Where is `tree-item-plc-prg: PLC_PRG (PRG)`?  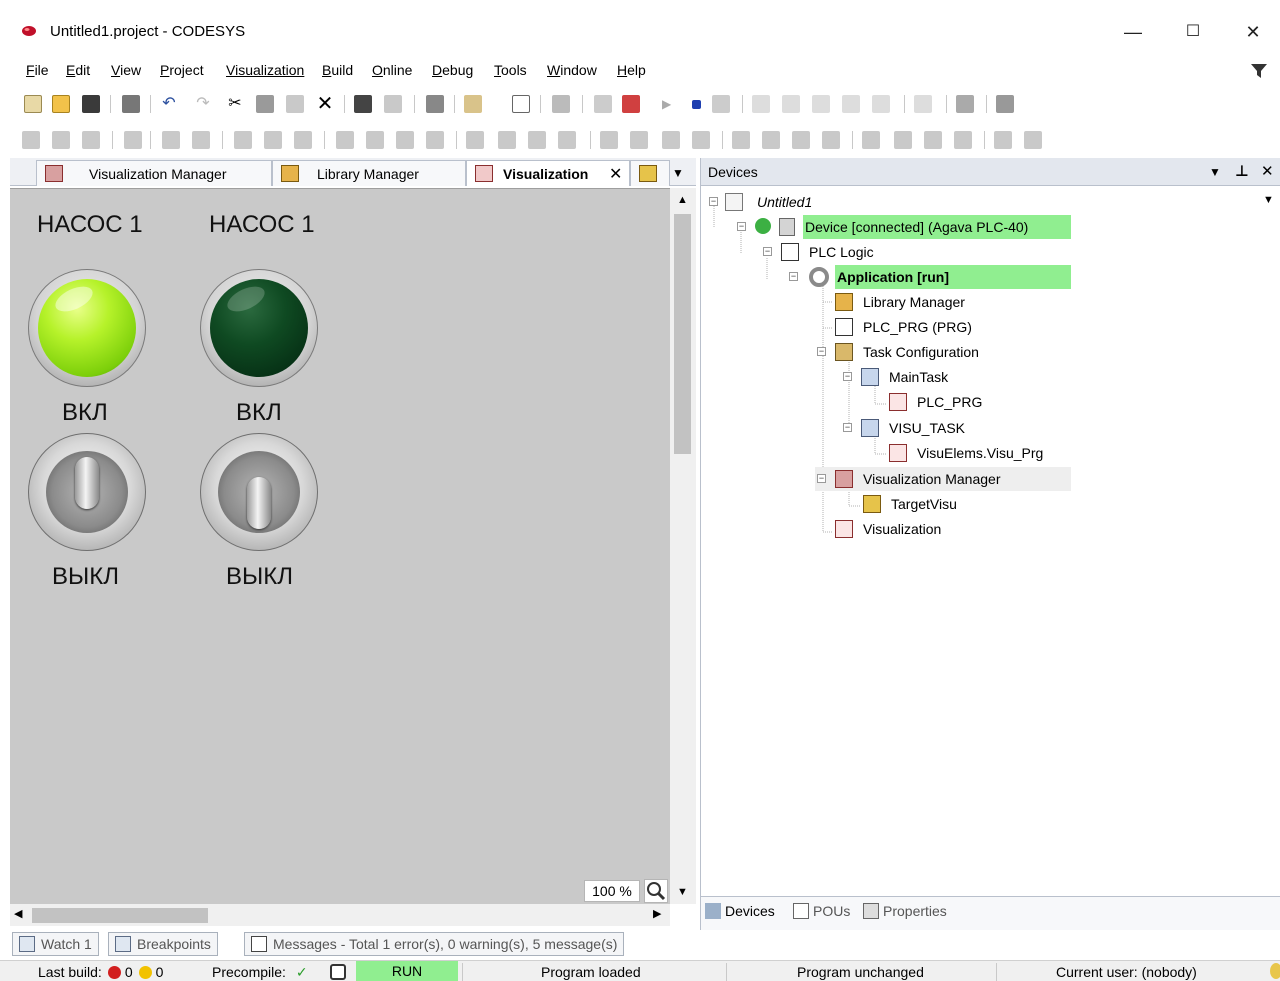 tree-item-plc-prg: PLC_PRG (PRG) is located at coordinates (953, 327).